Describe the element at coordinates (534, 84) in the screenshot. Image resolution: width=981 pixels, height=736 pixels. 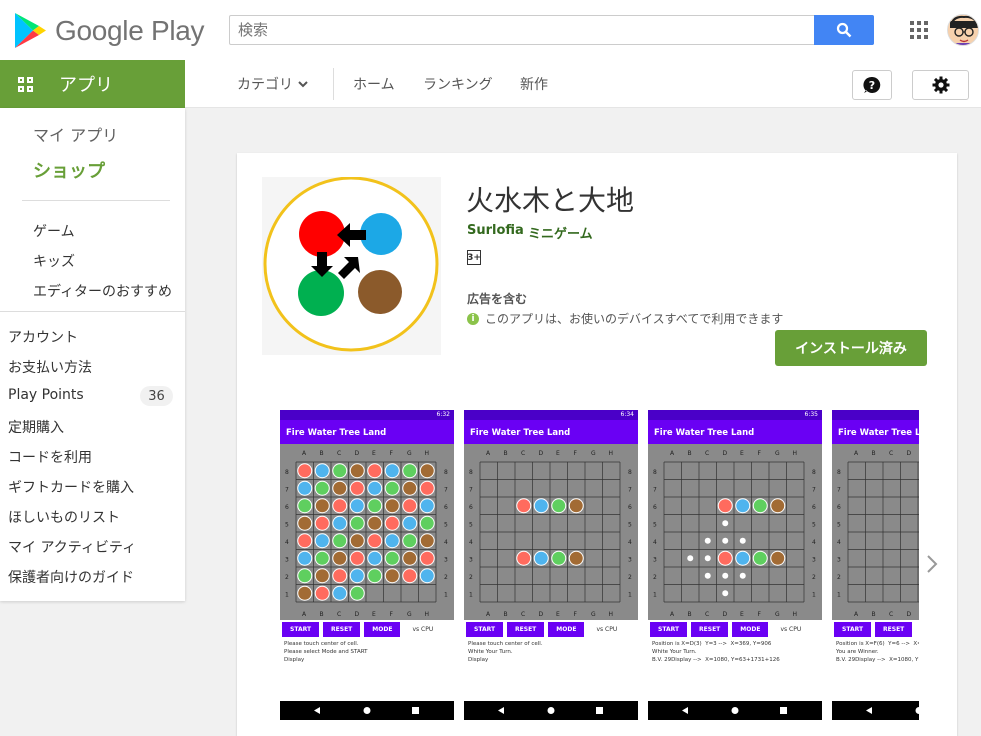
I see `nav-new: 新作` at that location.